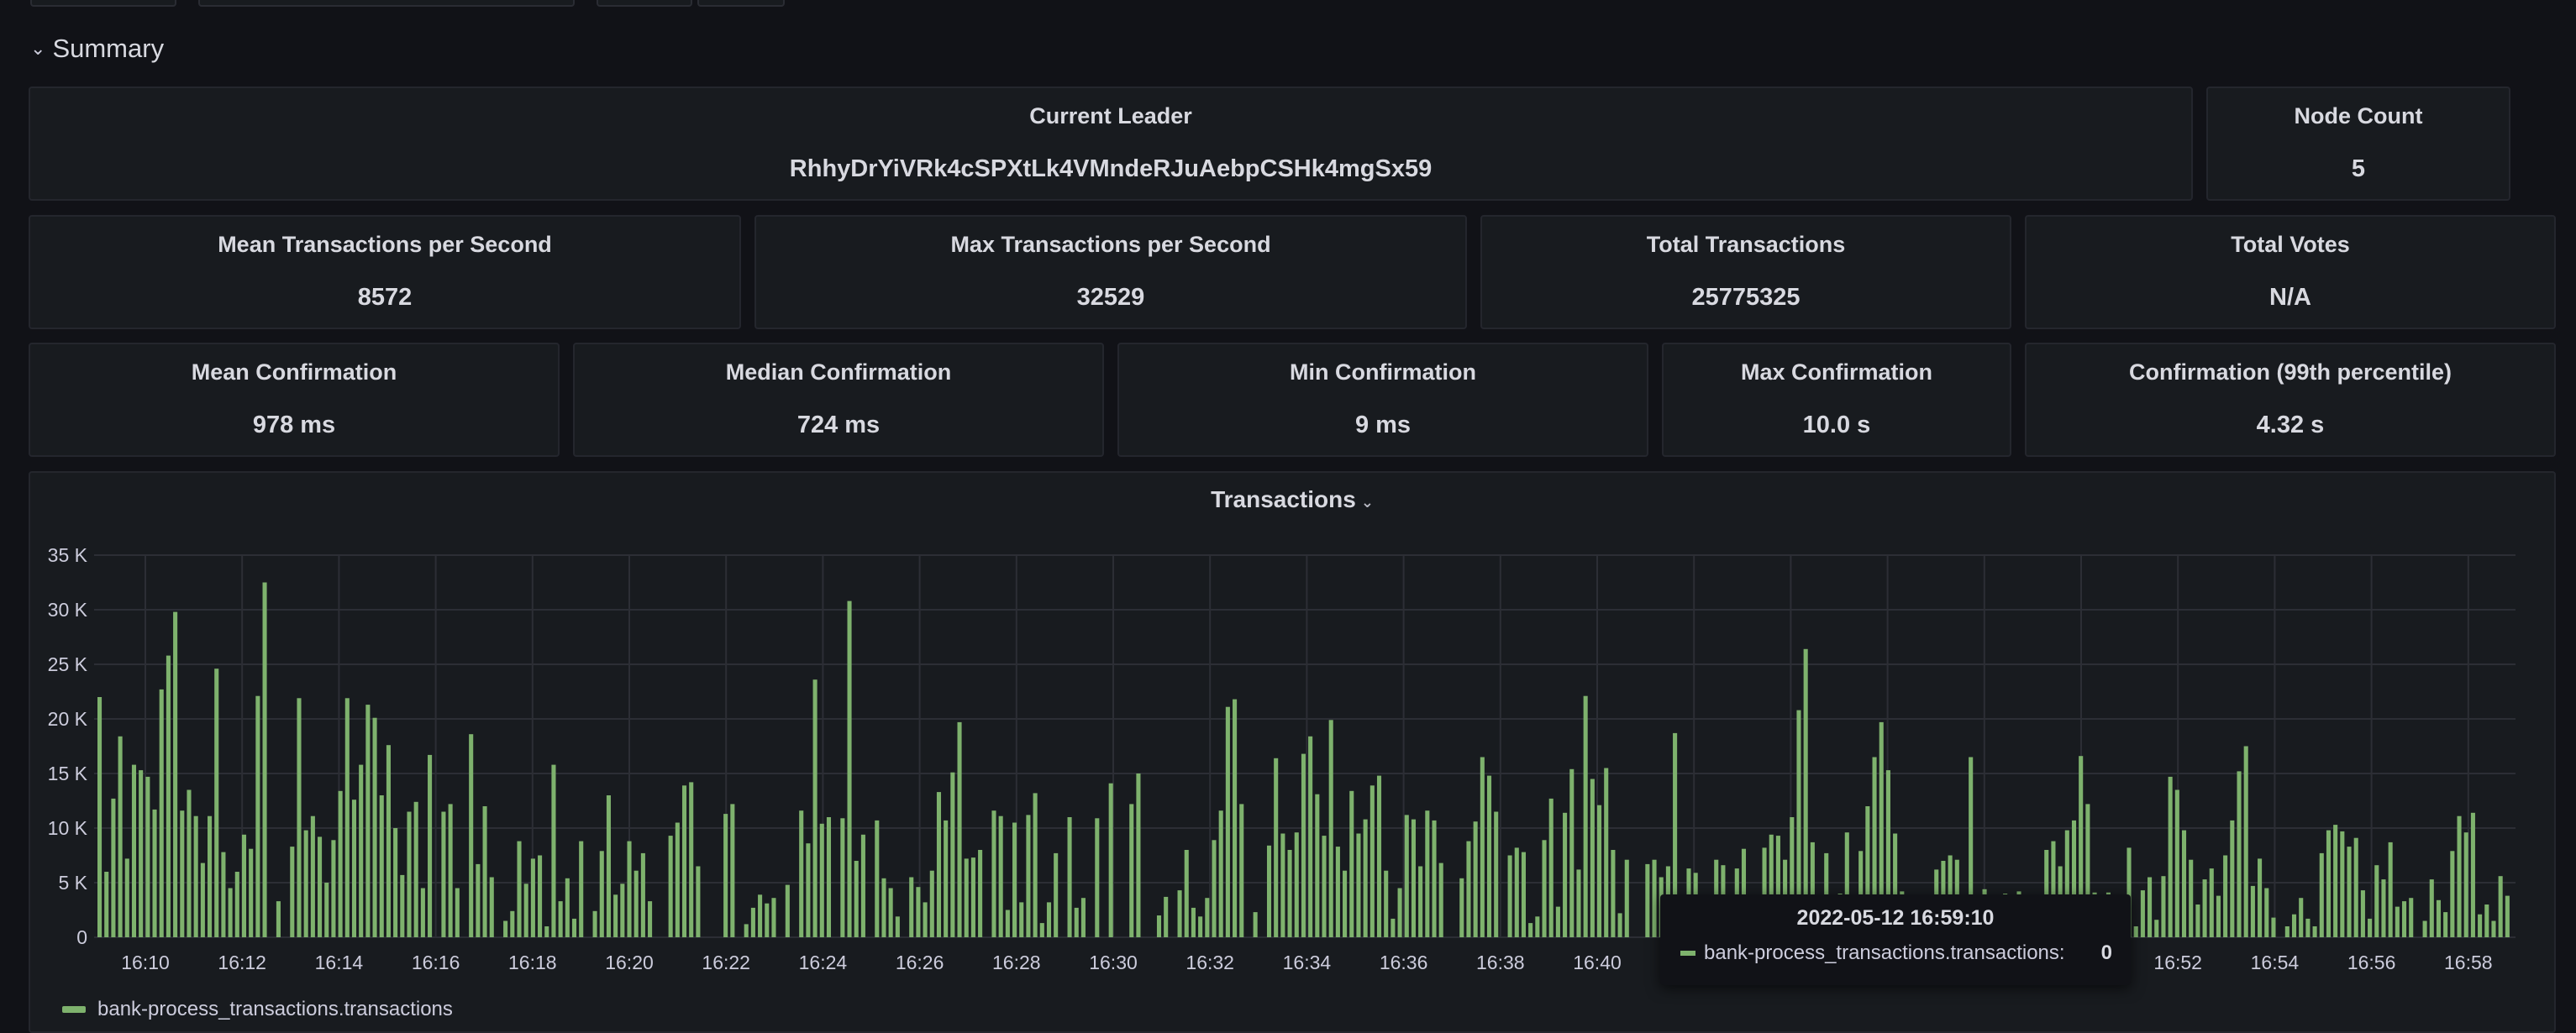  Describe the element at coordinates (38, 48) in the screenshot. I see `chevron-down-icon: ⌄` at that location.